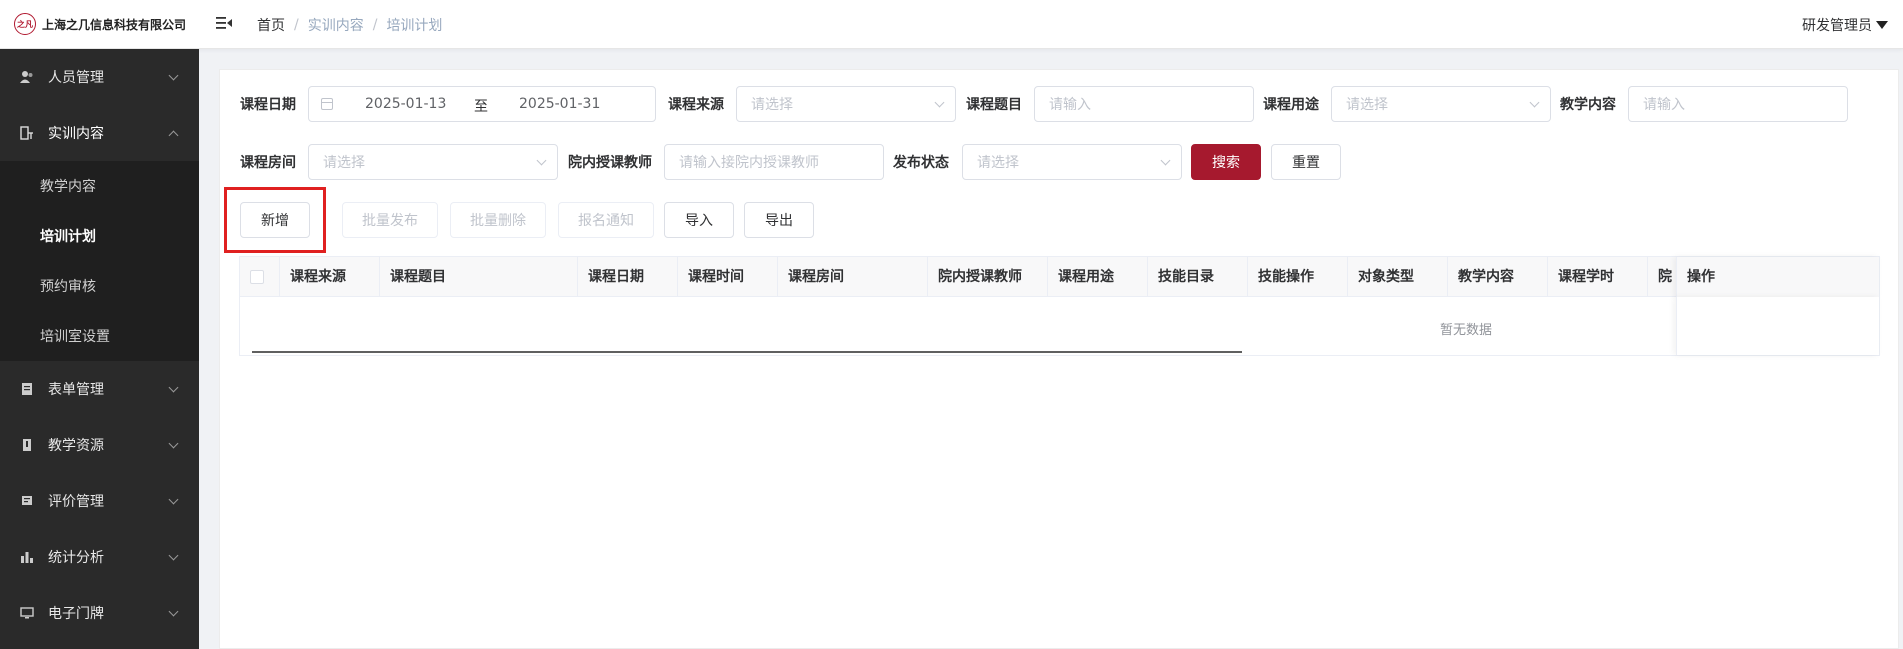  What do you see at coordinates (76, 134) in the screenshot?
I see `sidebar-item-label: 实训内容` at bounding box center [76, 134].